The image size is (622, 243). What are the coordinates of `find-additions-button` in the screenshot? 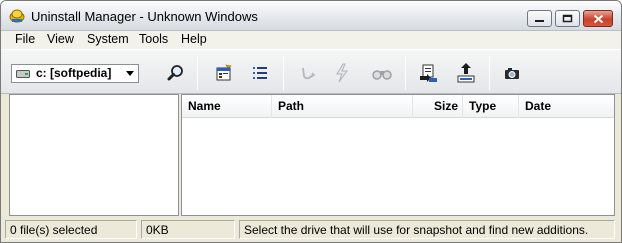 It's located at (382, 73).